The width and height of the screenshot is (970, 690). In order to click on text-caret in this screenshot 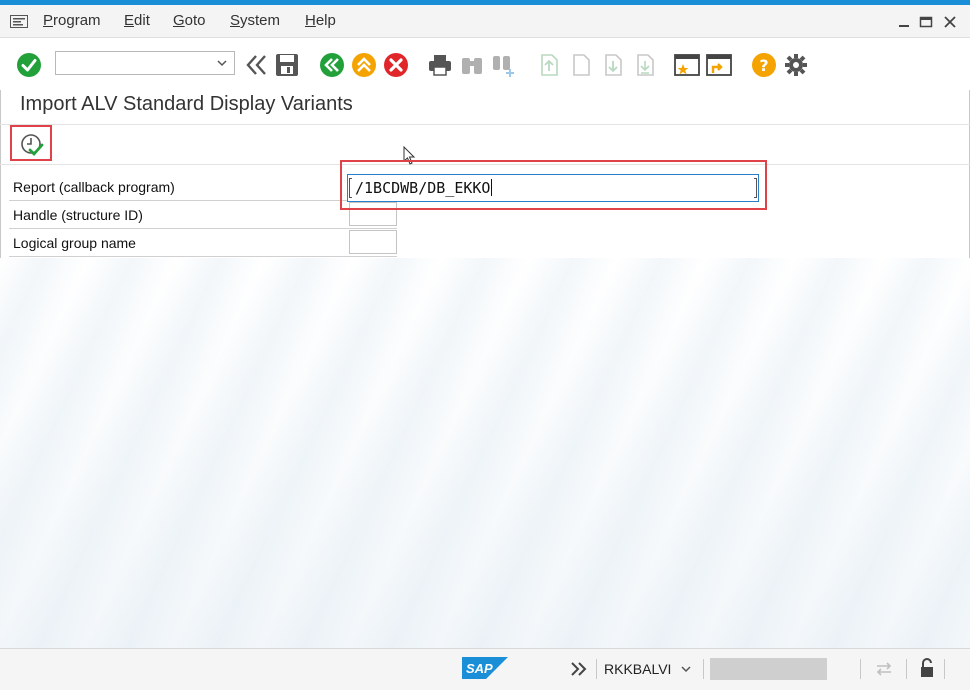, I will do `click(492, 187)`.